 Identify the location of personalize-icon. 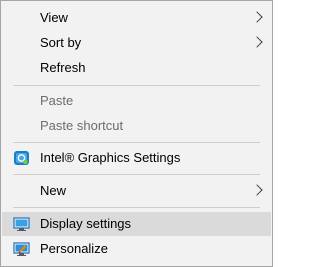
(21, 249).